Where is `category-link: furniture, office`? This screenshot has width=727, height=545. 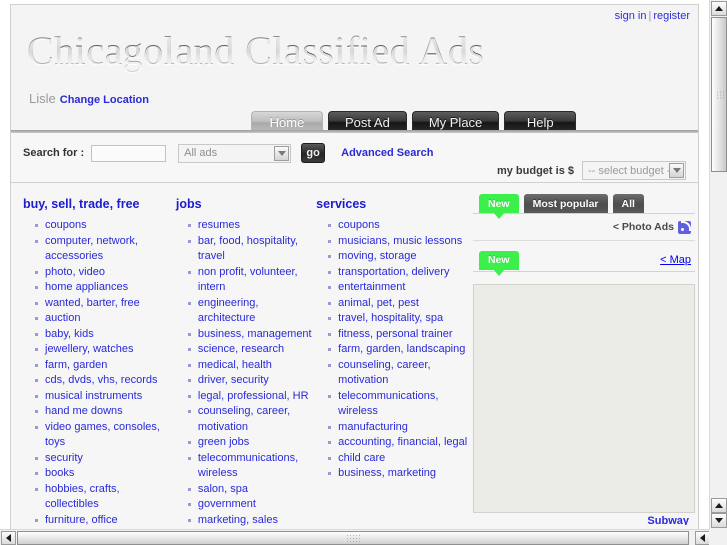 category-link: furniture, office is located at coordinates (81, 520).